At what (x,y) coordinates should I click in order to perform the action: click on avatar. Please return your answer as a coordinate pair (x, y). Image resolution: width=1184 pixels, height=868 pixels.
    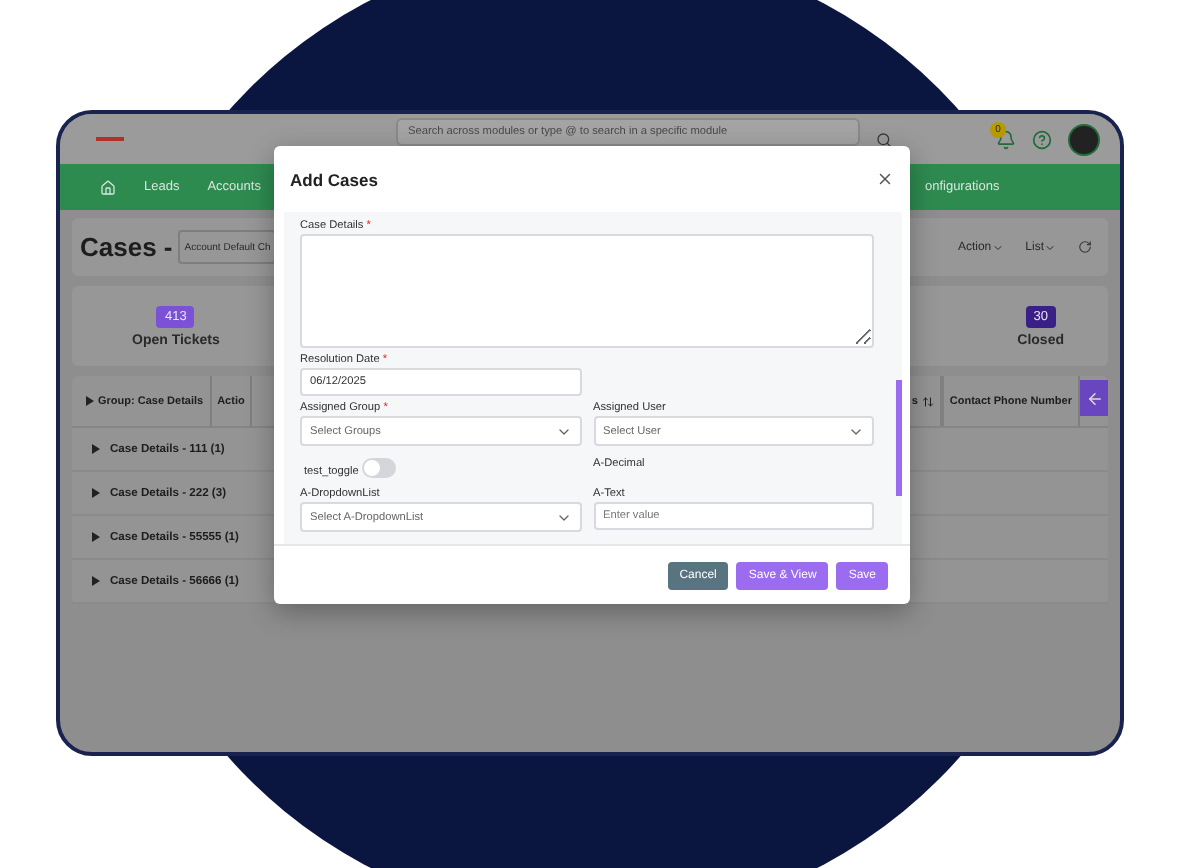
    Looking at the image, I should click on (1084, 139).